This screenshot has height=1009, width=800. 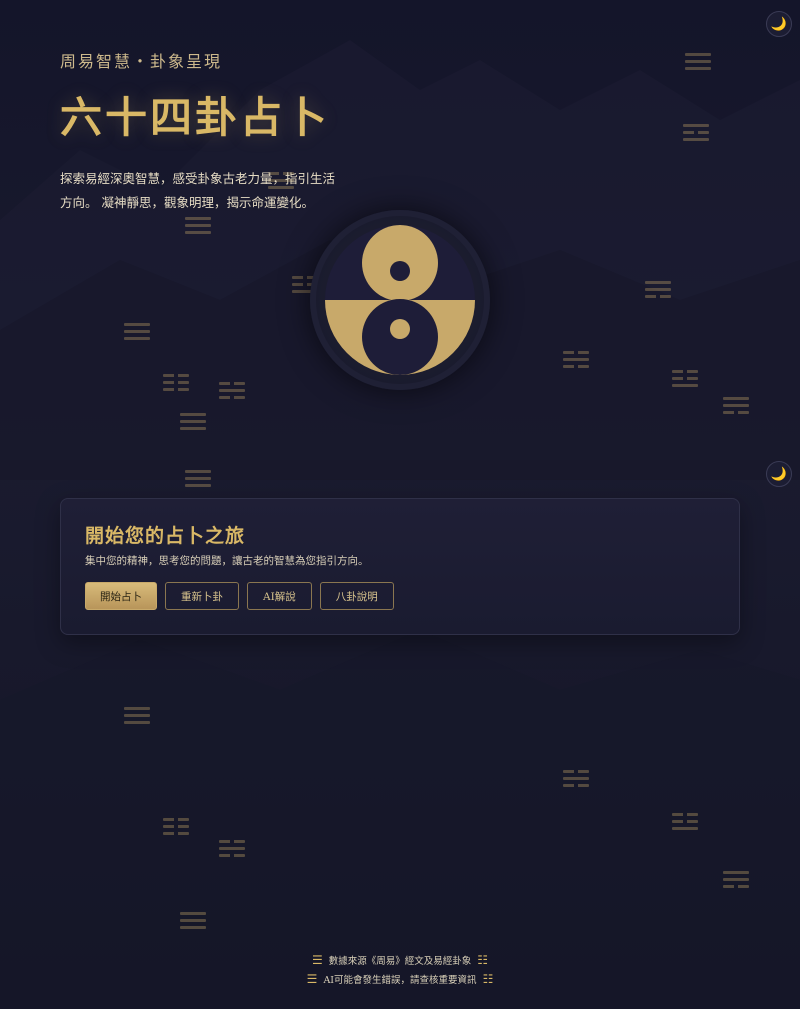 I want to click on ai-explain-button: AI解說, so click(x=279, y=596).